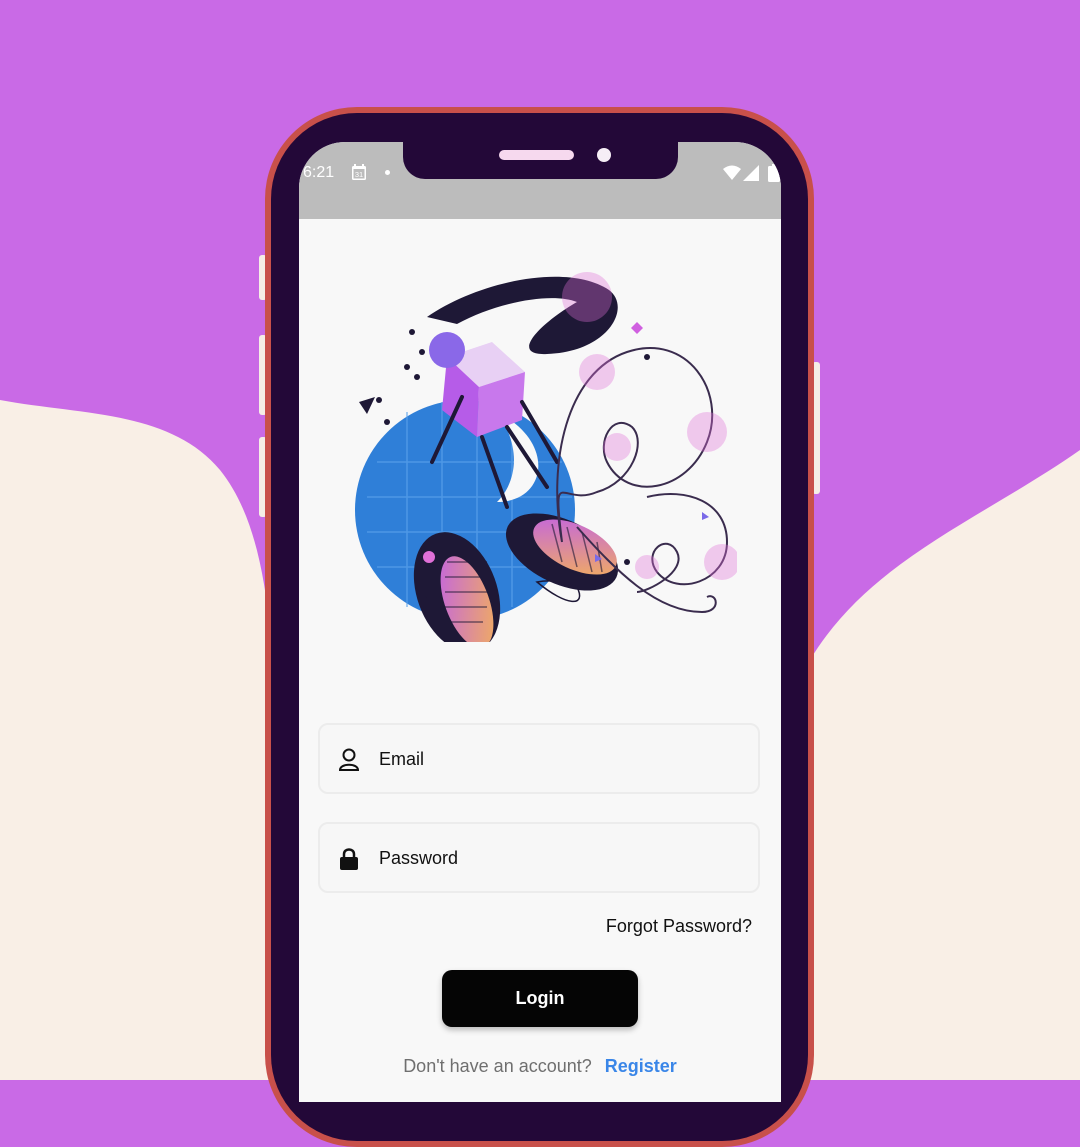 This screenshot has height=1147, width=1080. Describe the element at coordinates (419, 858) in the screenshot. I see `password-placeholder: Password` at that location.